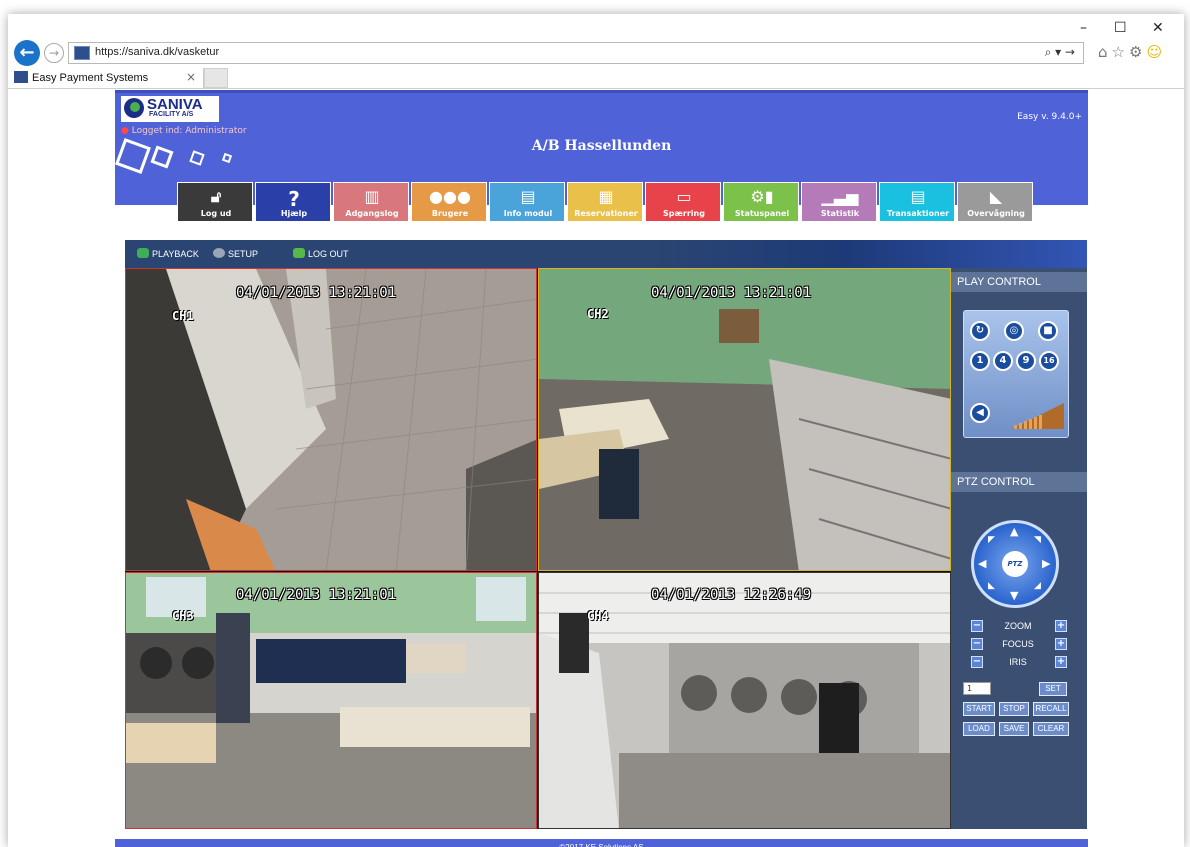 This screenshot has height=847, width=1190. I want to click on play-control-box: ↻ ◎ ■ 1 4 9 16 ◀, so click(1016, 374).